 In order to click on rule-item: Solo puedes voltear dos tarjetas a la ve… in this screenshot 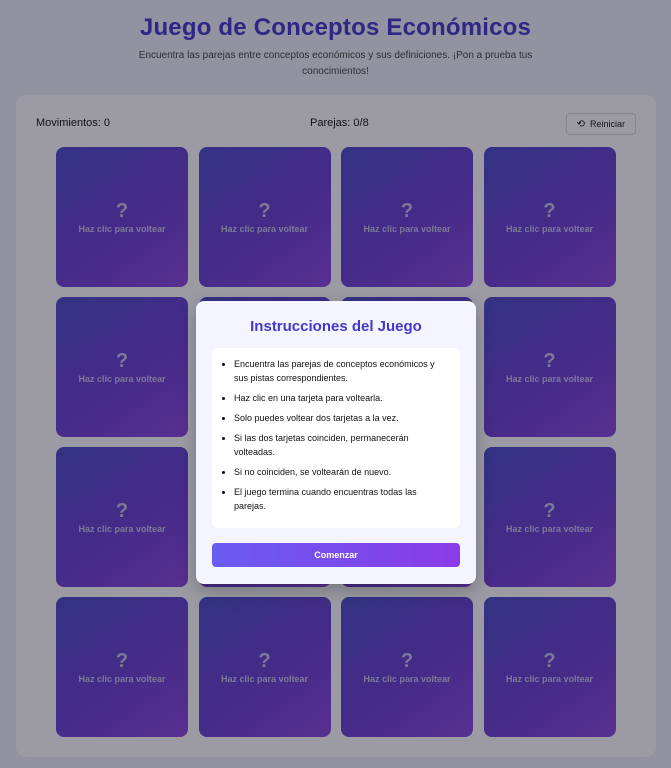, I will do `click(342, 418)`.